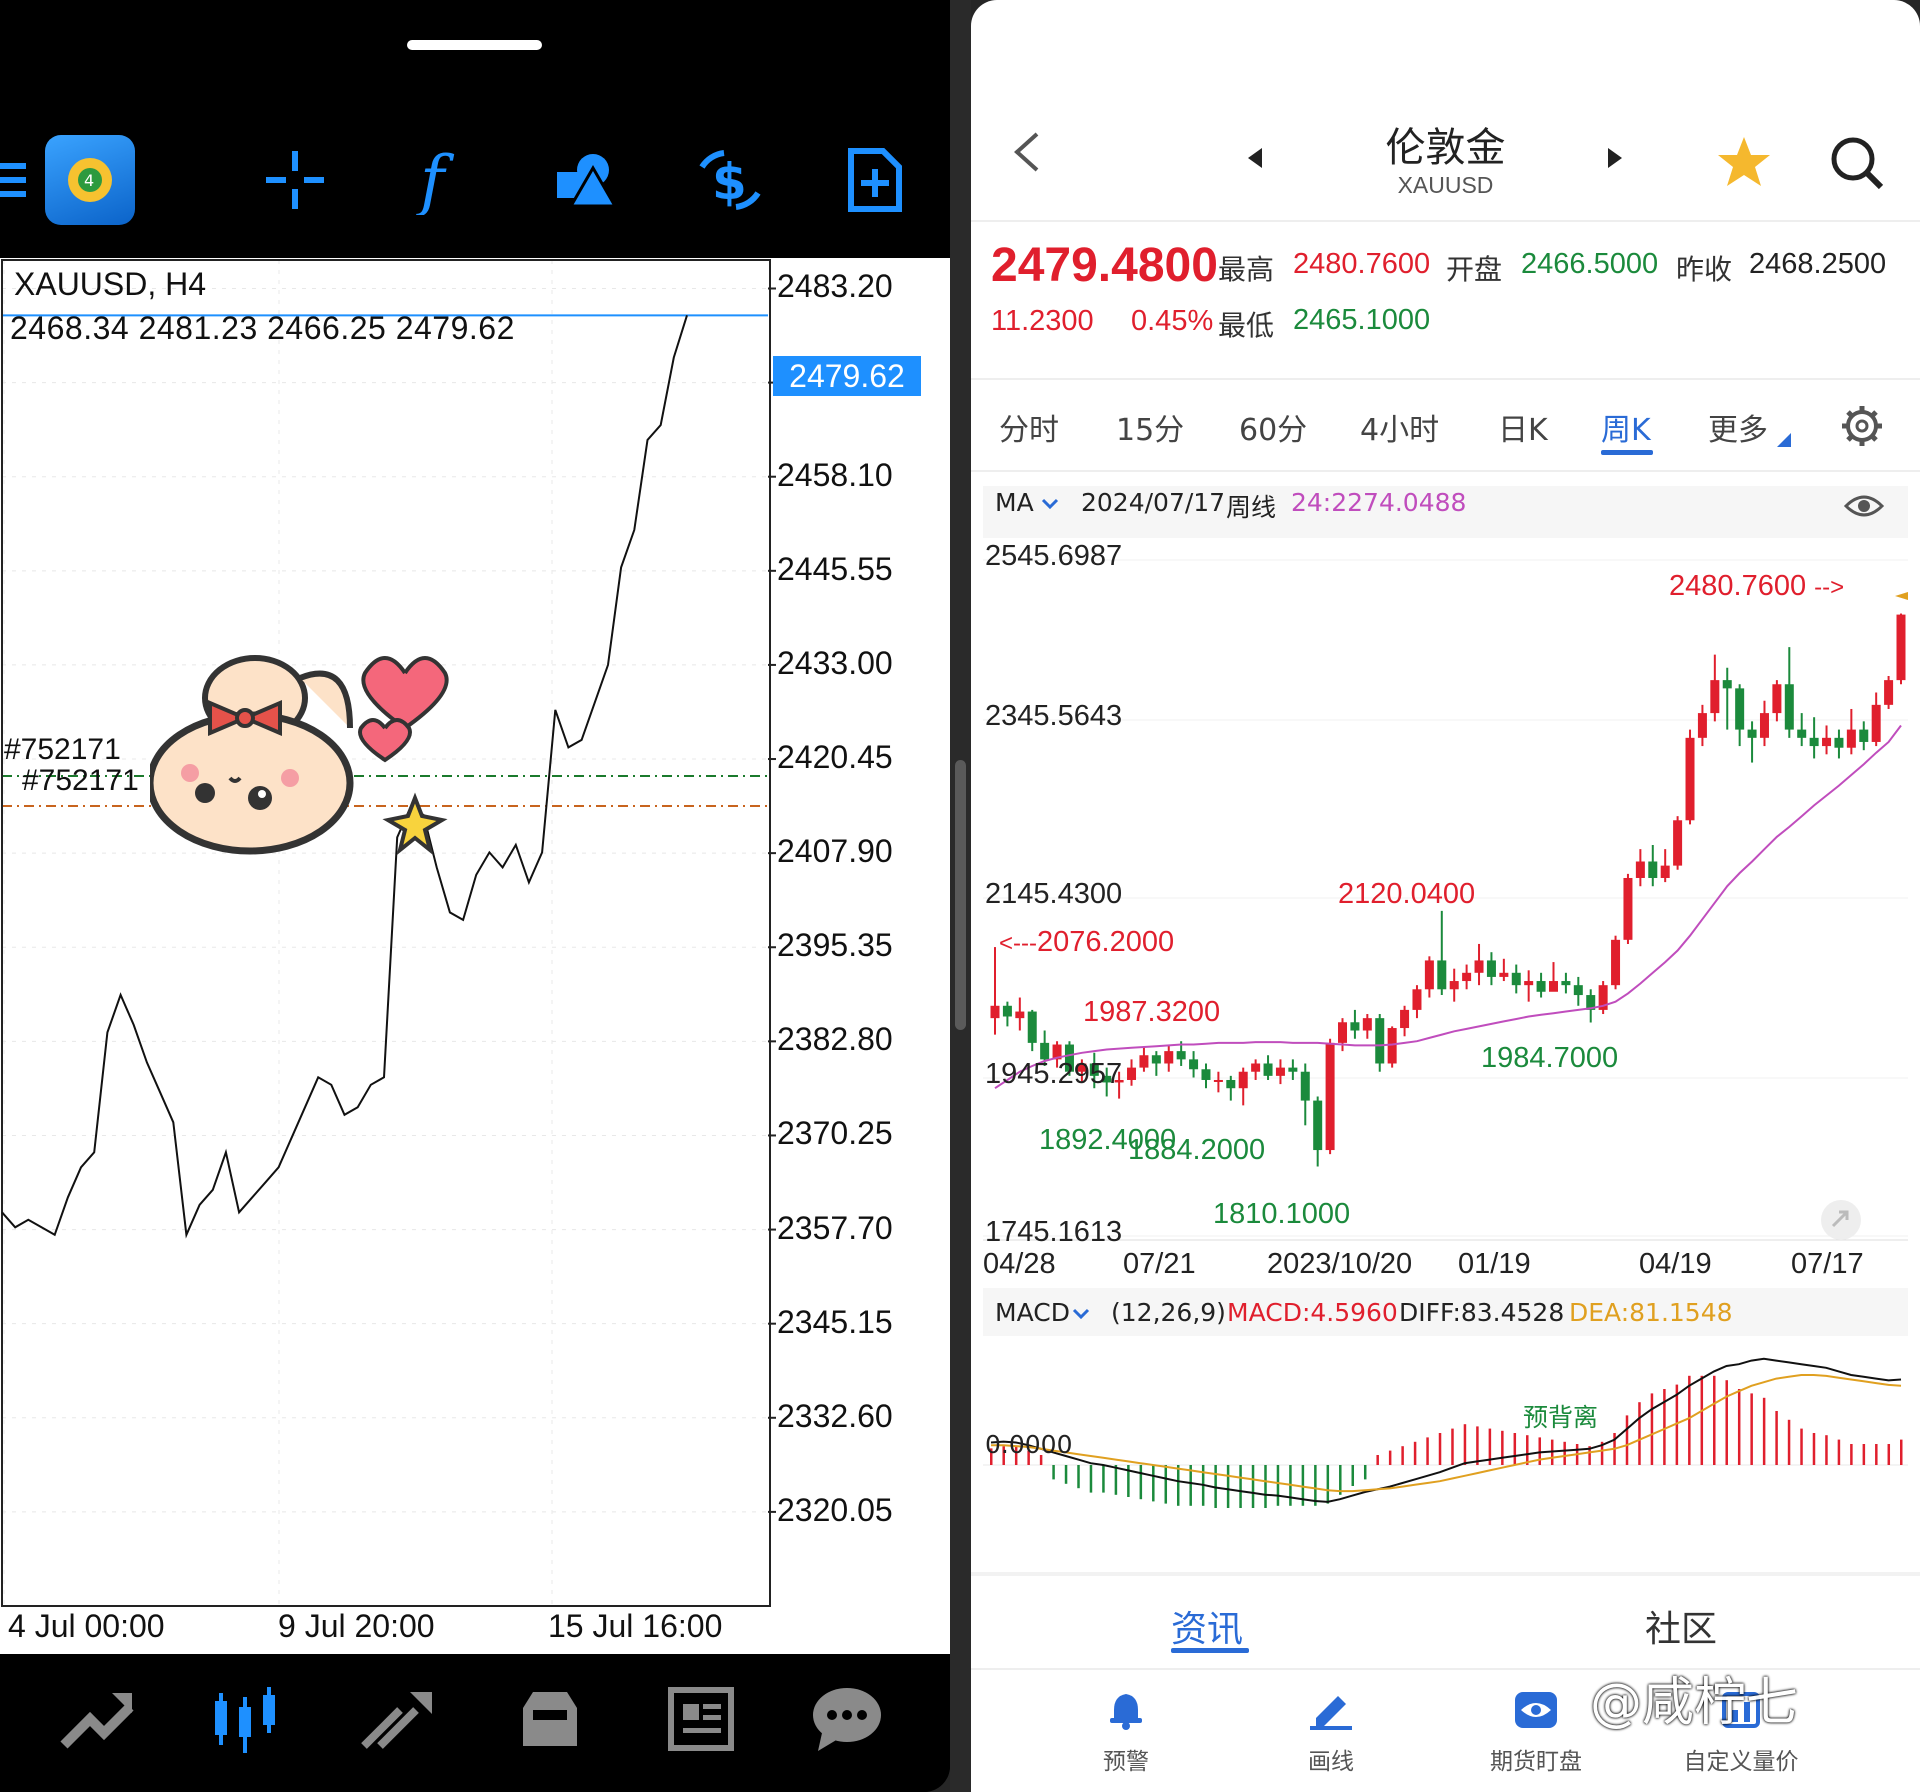 This screenshot has height=1792, width=1920. I want to click on time-label: 9 Jul 20:00, so click(356, 1626).